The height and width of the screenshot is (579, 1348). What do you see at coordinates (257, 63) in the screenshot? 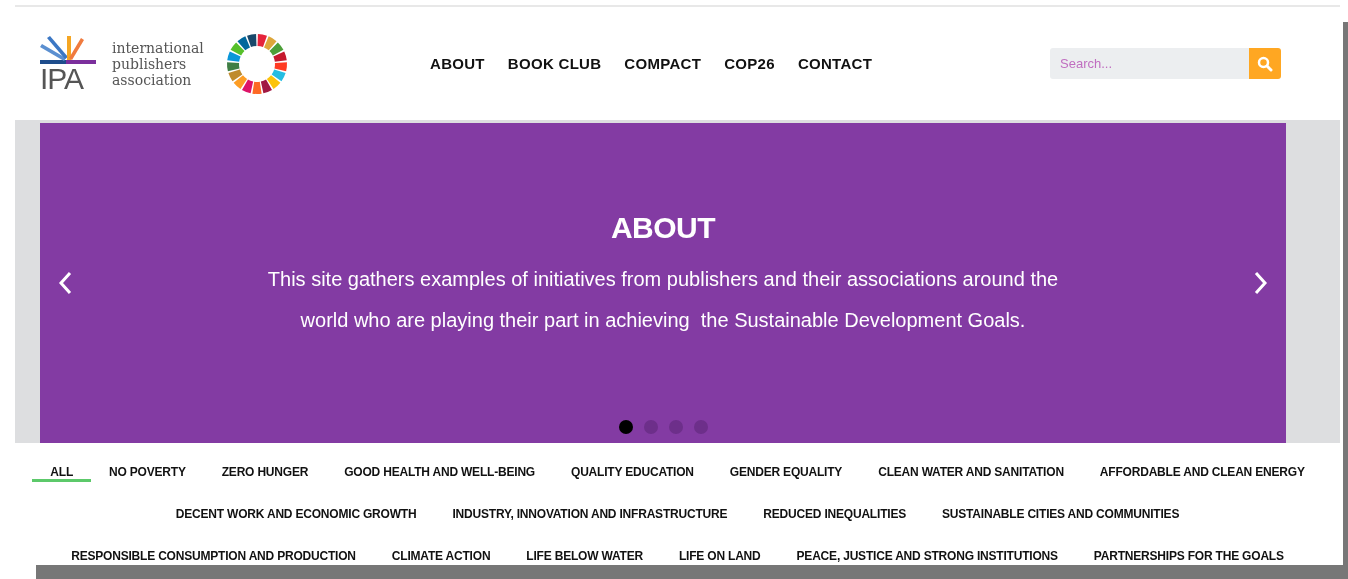
I see `sdg-wheel-icon` at bounding box center [257, 63].